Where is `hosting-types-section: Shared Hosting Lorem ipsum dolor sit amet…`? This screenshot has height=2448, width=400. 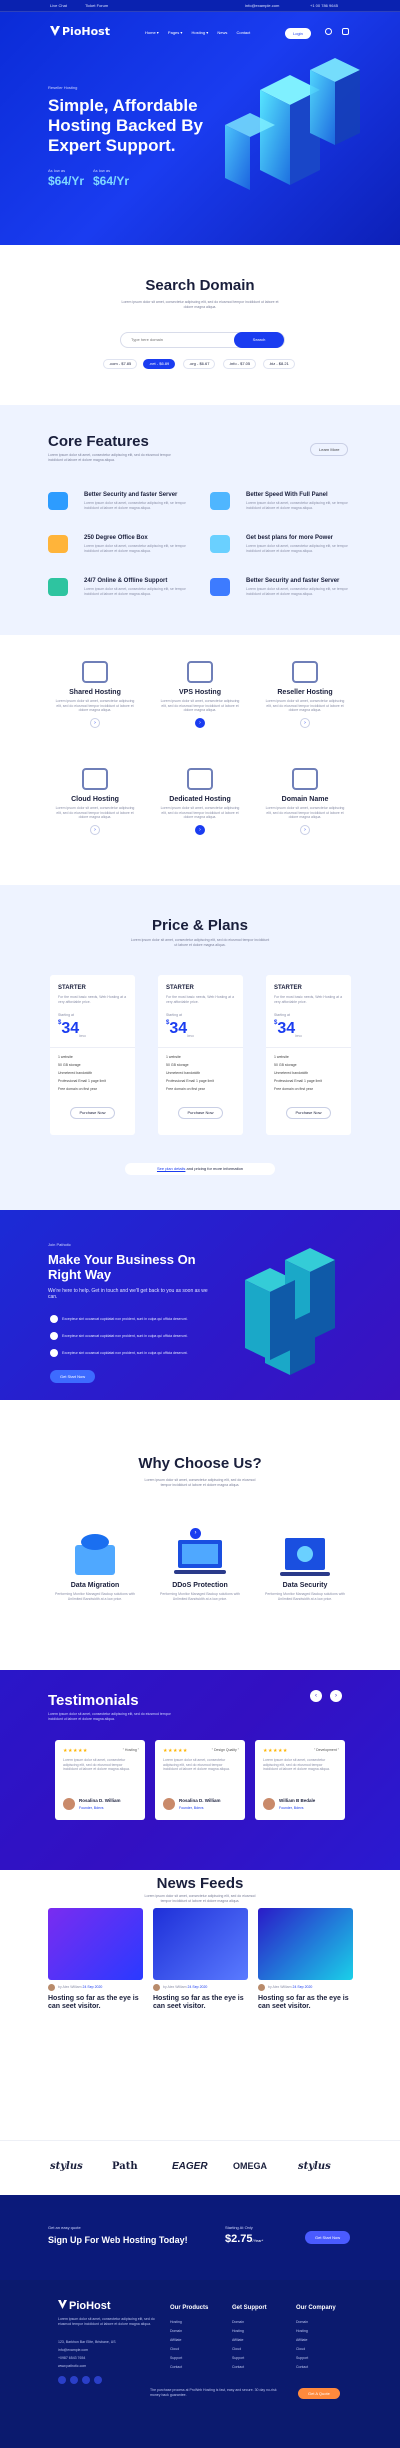
hosting-types-section: Shared Hosting Lorem ipsum dolor sit amet… is located at coordinates (200, 760).